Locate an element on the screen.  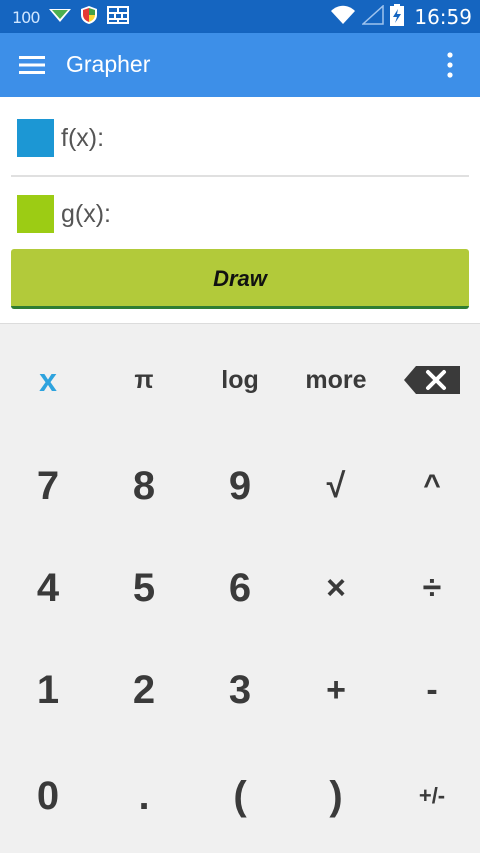
app-bar: Grapher is located at coordinates (240, 65).